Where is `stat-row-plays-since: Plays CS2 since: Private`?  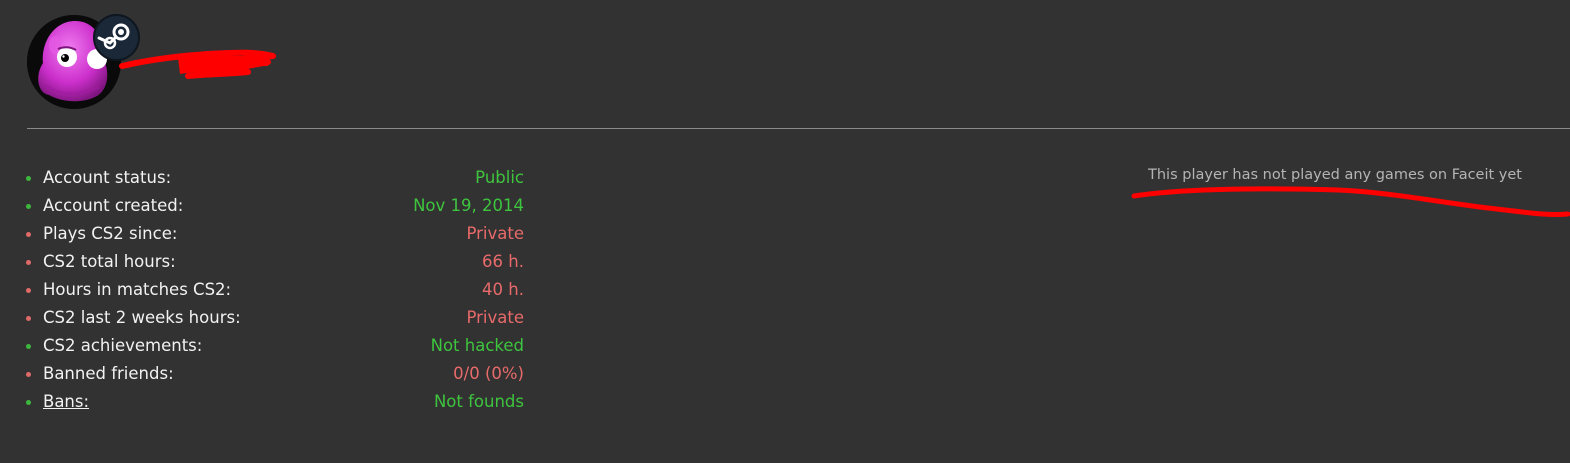
stat-row-plays-since: Plays CS2 since: Private is located at coordinates (274, 234).